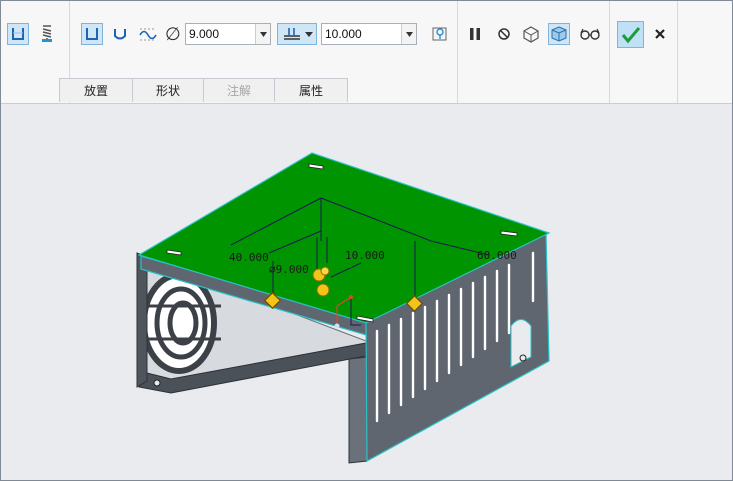 The image size is (733, 481). Describe the element at coordinates (440, 34) in the screenshot. I see `hole-info-icon` at that location.